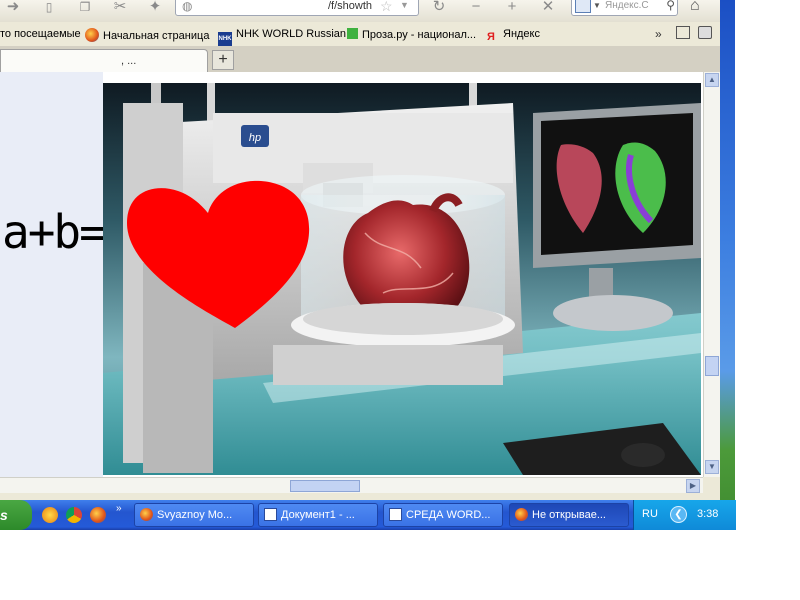  Describe the element at coordinates (707, 514) in the screenshot. I see `clock: 3:38` at that location.